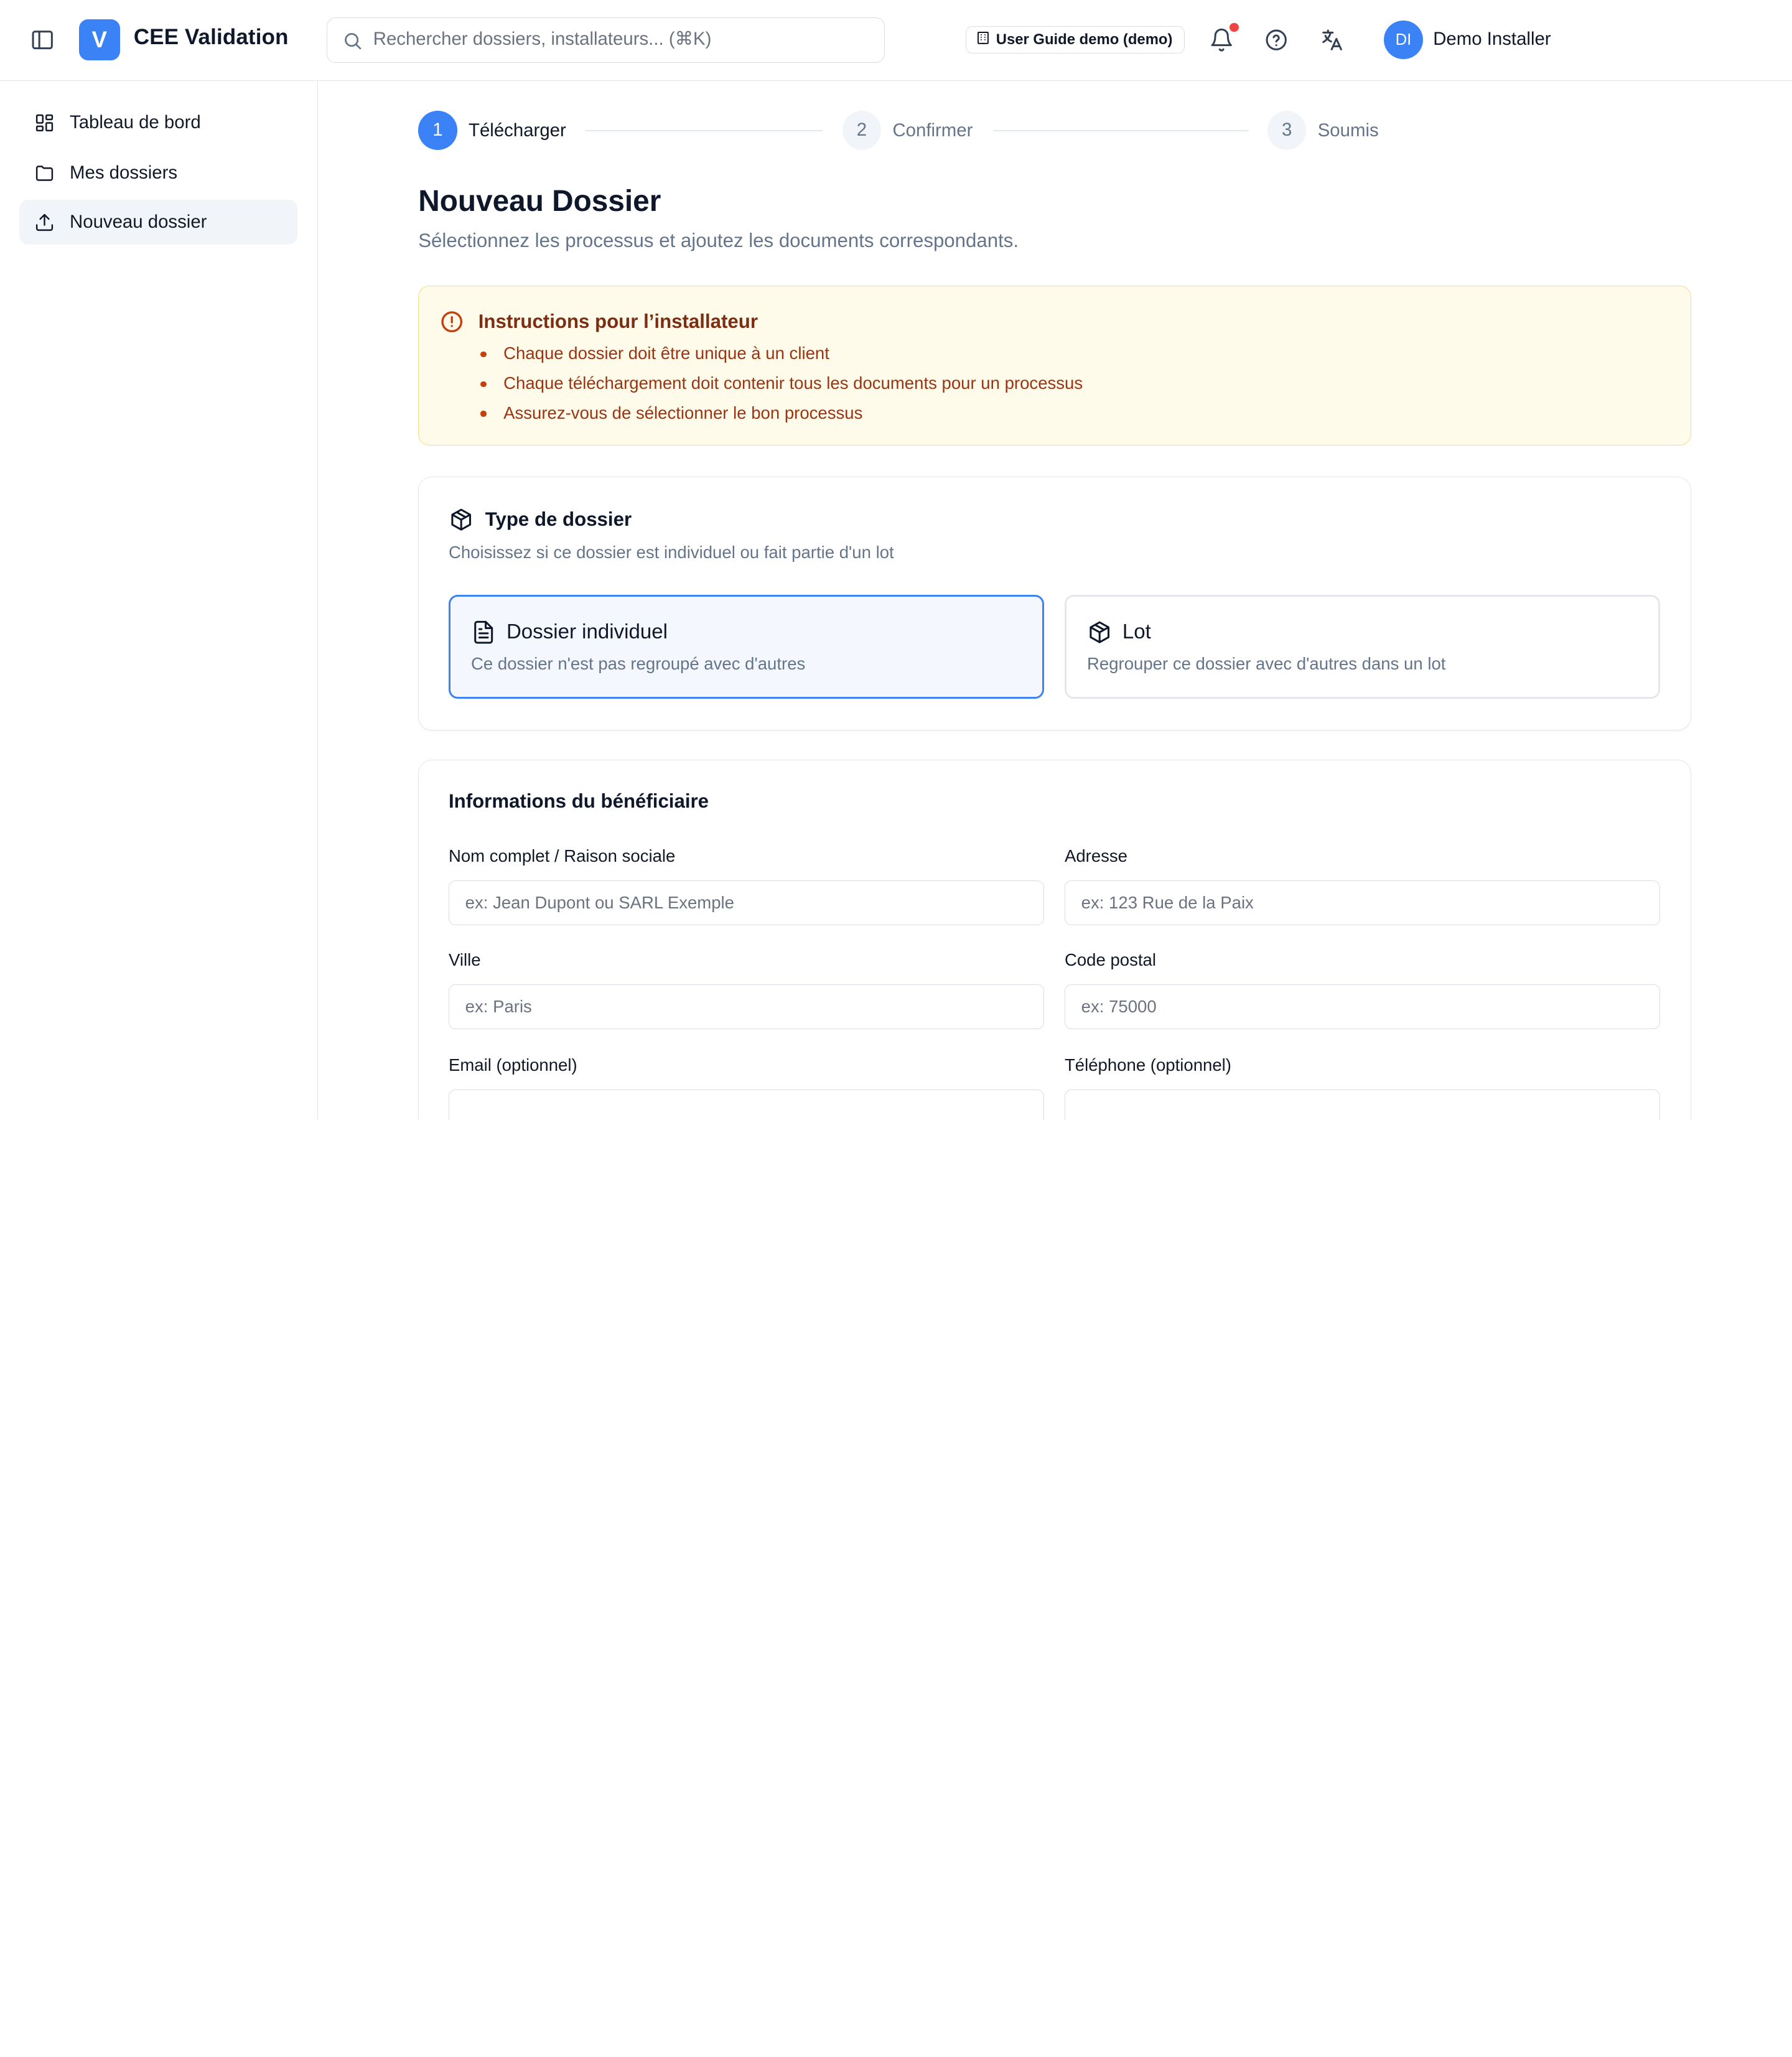  I want to click on dossier-type-header: Type de dossier, so click(540, 519).